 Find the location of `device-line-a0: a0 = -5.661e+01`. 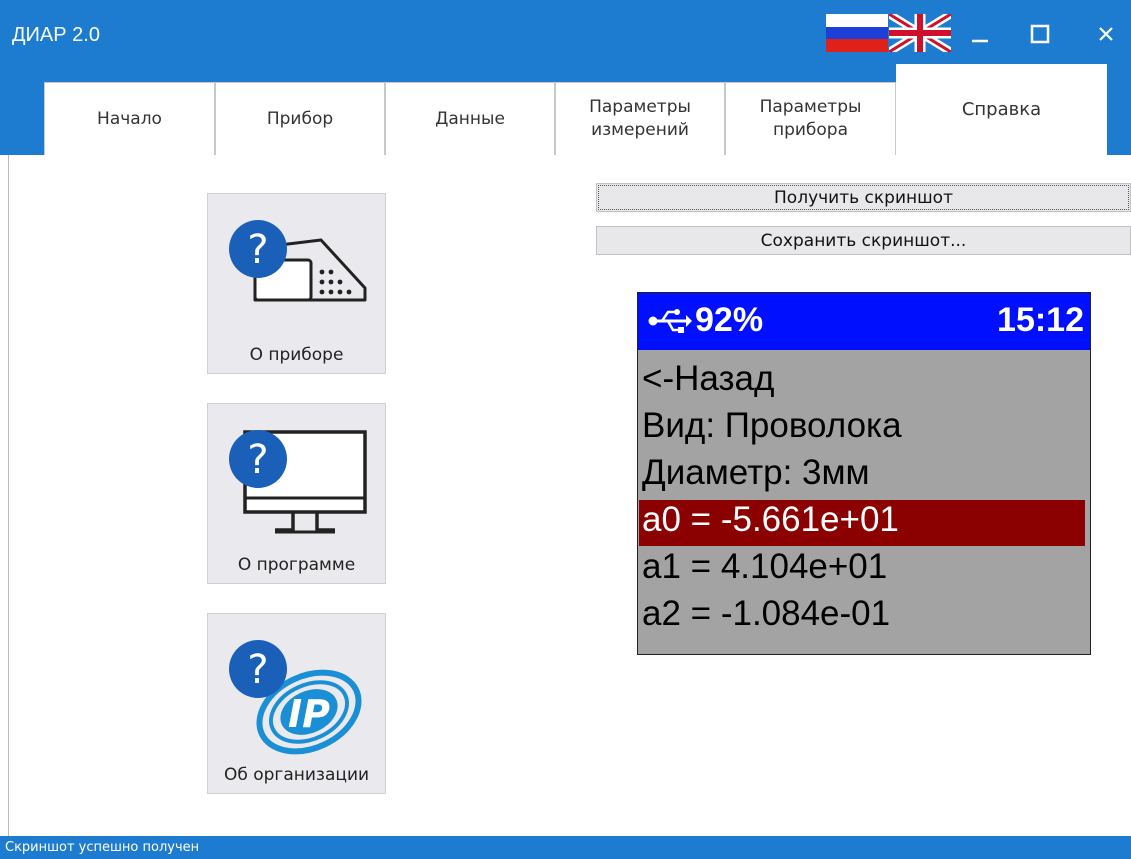

device-line-a0: a0 = -5.661e+01 is located at coordinates (770, 519).